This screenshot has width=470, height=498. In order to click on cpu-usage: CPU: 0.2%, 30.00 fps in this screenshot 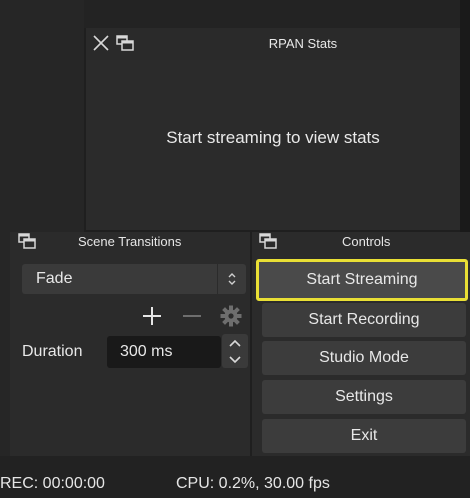, I will do `click(253, 483)`.